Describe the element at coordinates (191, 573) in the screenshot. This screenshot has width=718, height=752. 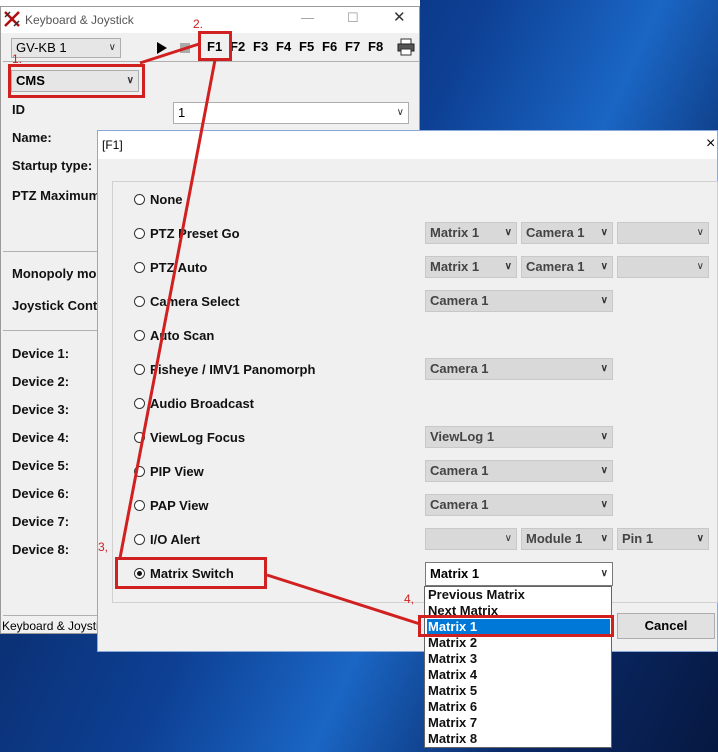
I see `annotation-box-matrix-switch` at that location.